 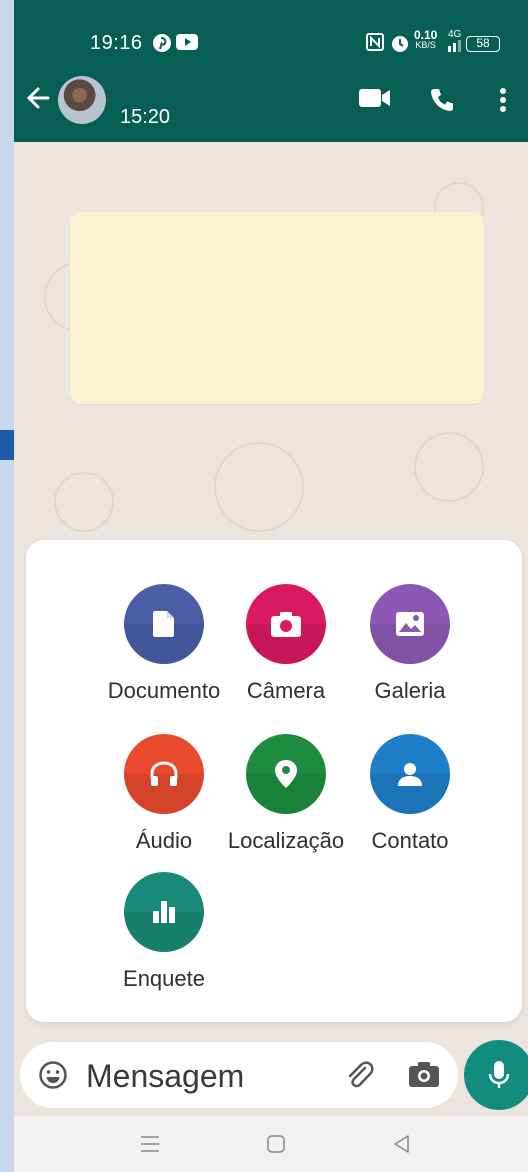 What do you see at coordinates (286, 690) in the screenshot?
I see `attach-label: Câmera` at bounding box center [286, 690].